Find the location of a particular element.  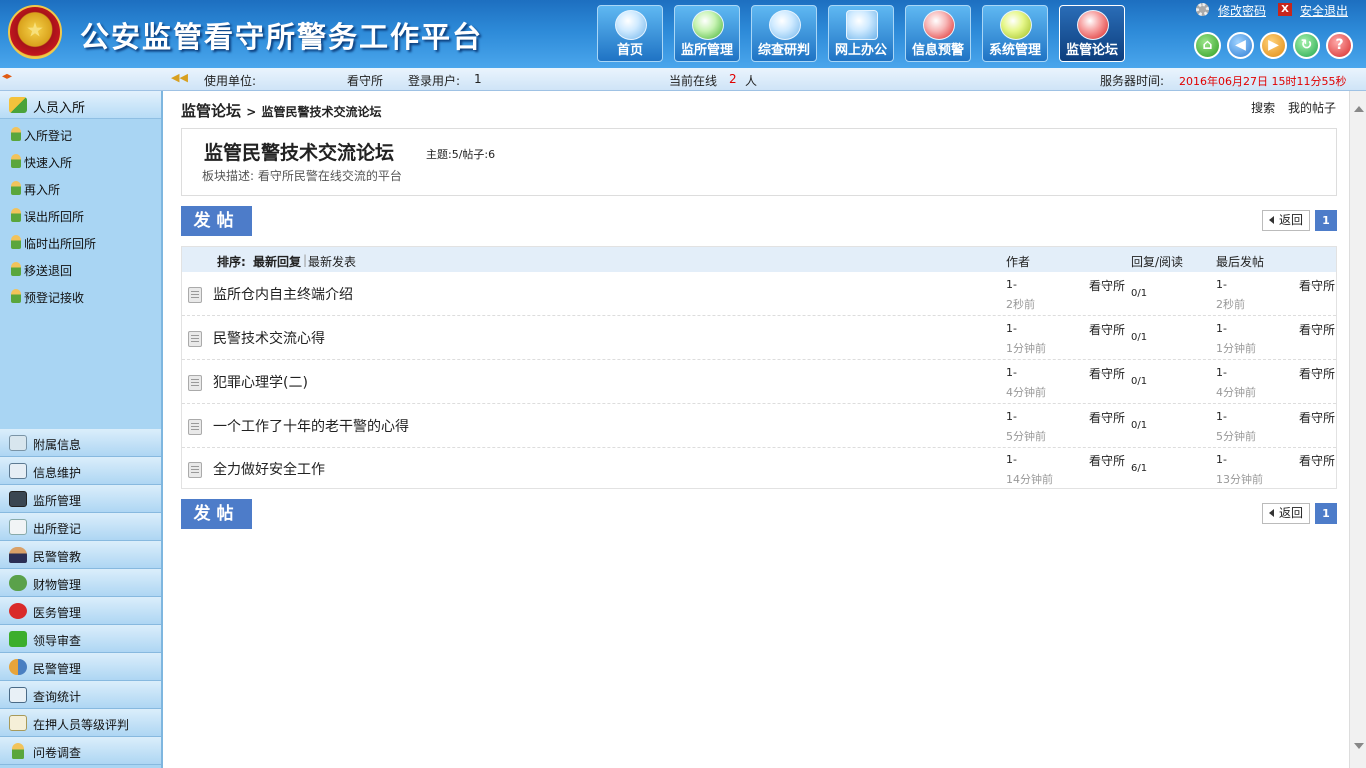

sidebar-item-medical-management: 医务管理 is located at coordinates (80, 611).